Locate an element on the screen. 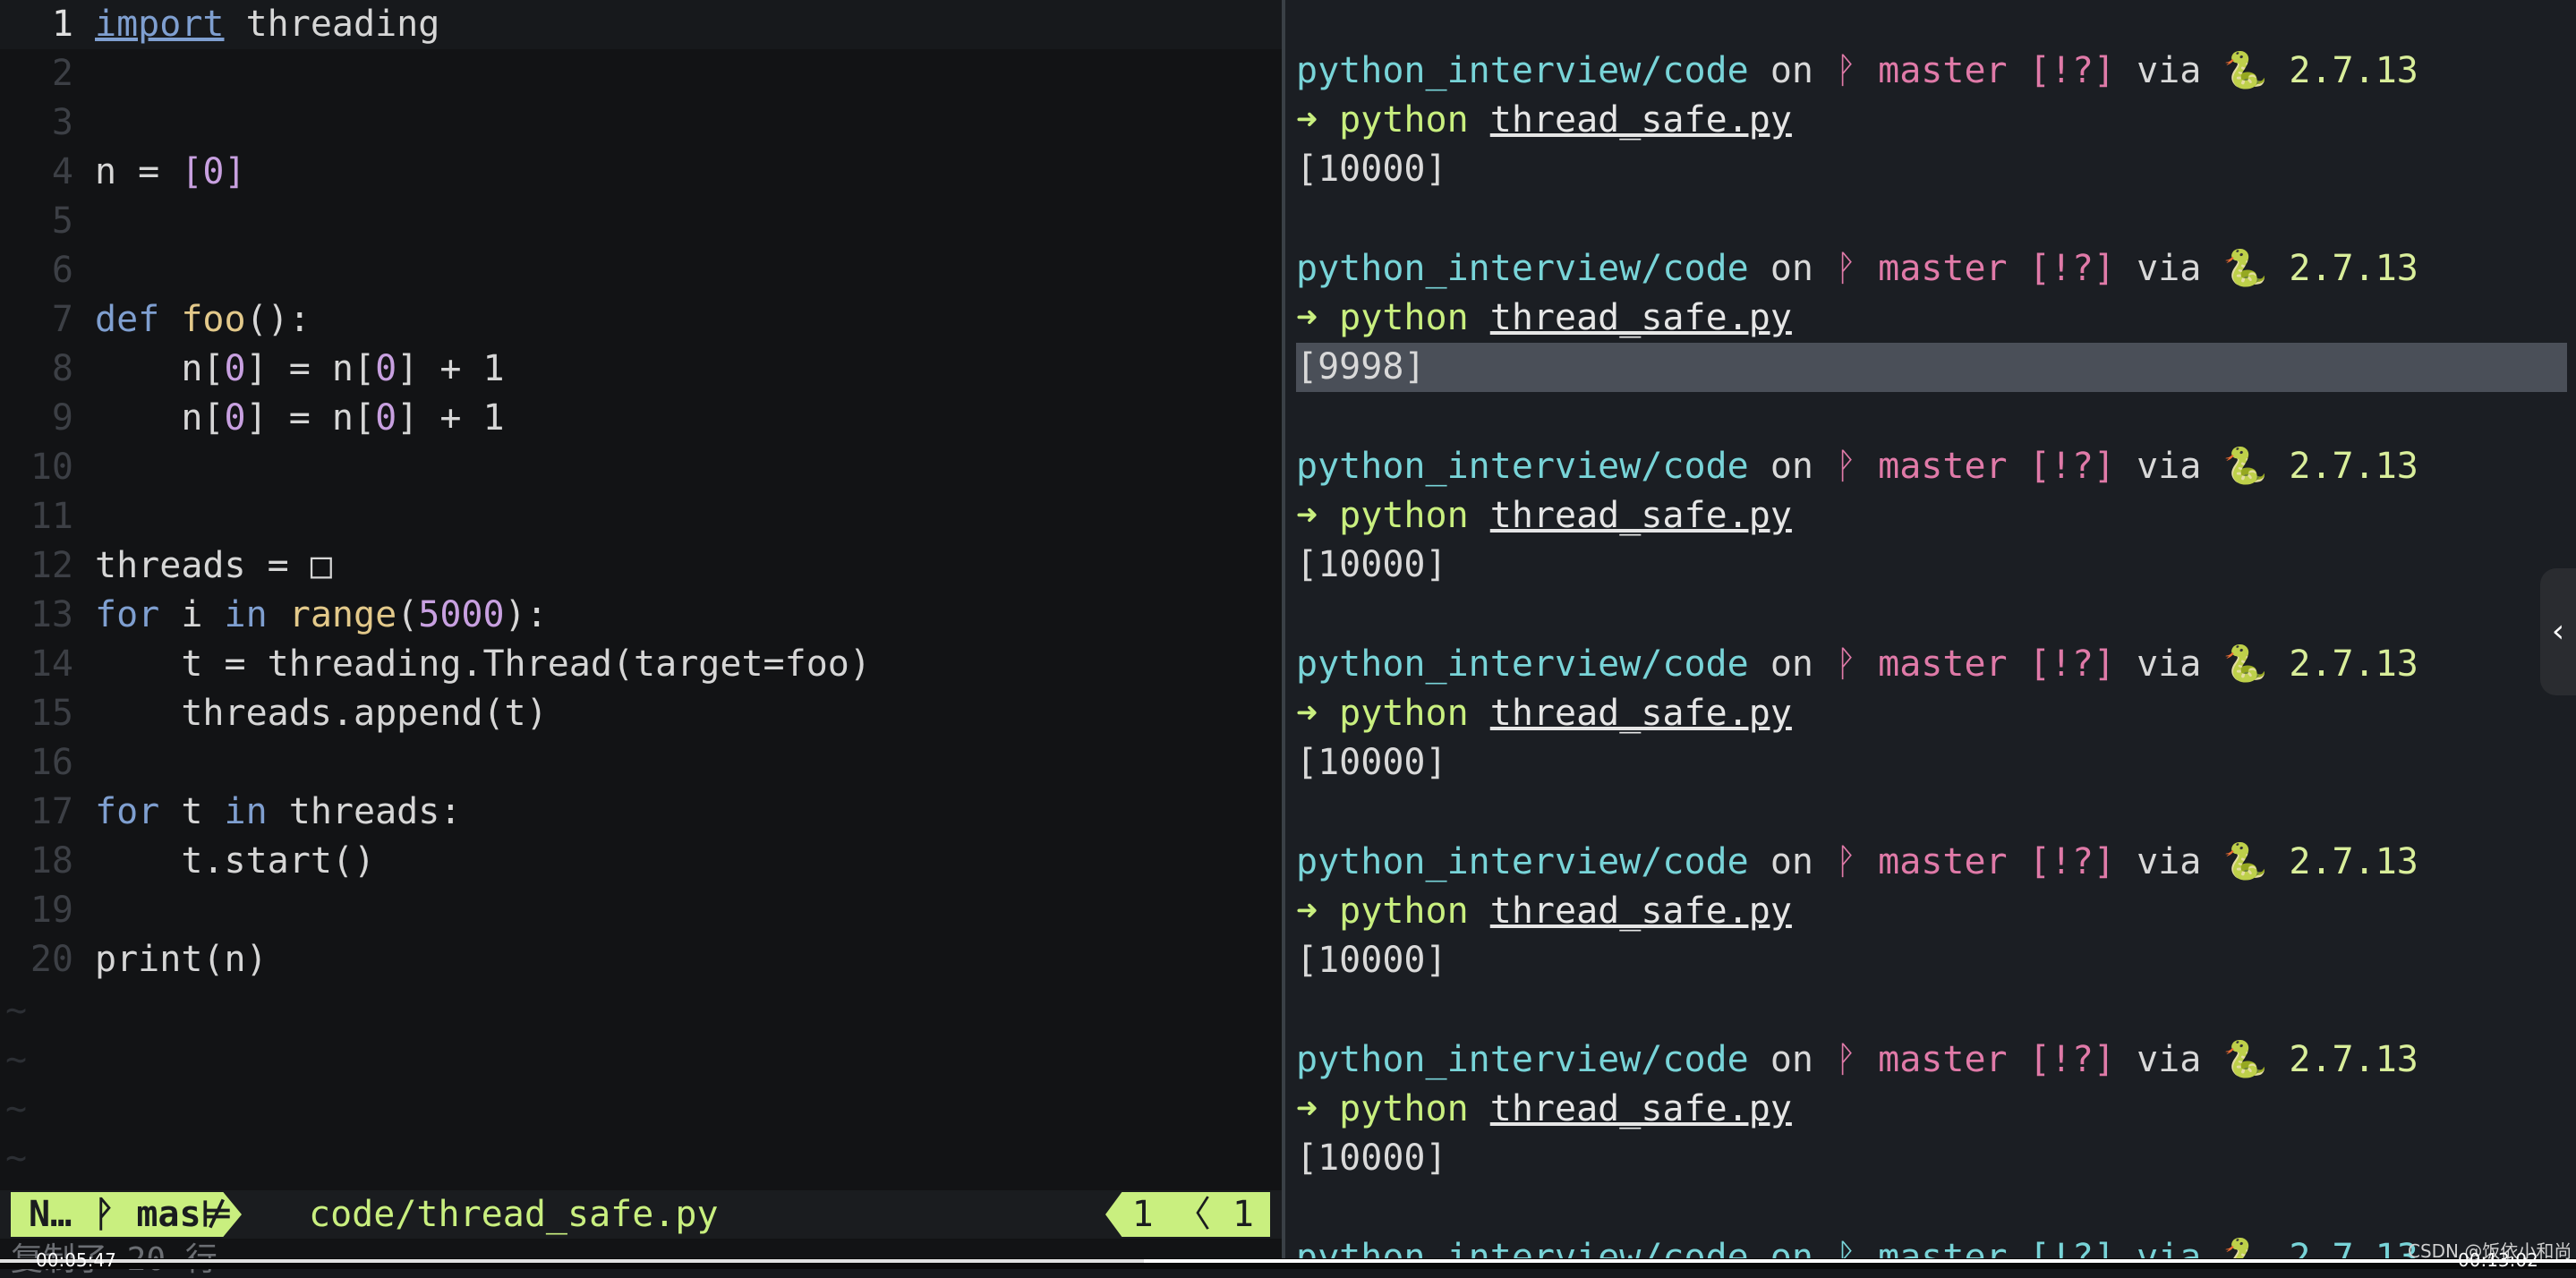 This screenshot has height=1278, width=2576. code-token: i is located at coordinates (203, 614).